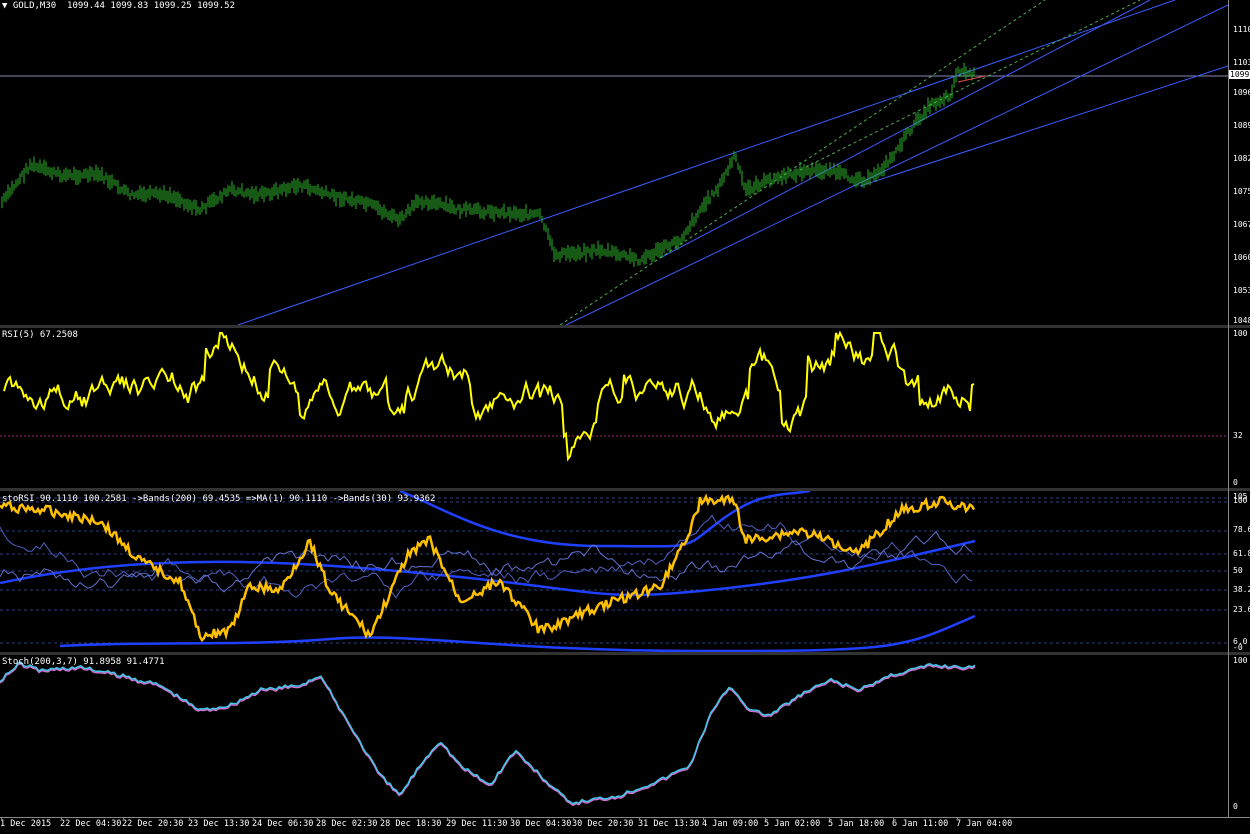 This screenshot has width=1250, height=834. What do you see at coordinates (1241, 320) in the screenshot?
I see `scale-tick-label: 1048` at bounding box center [1241, 320].